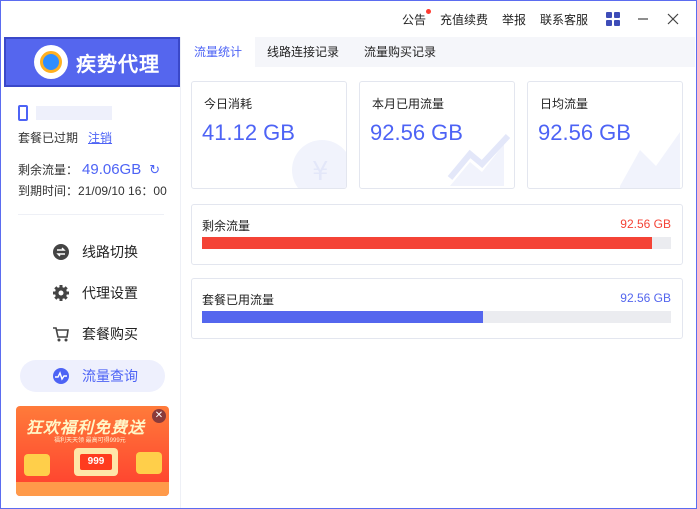  I want to click on nav-item-label: 流量查询, so click(110, 376).